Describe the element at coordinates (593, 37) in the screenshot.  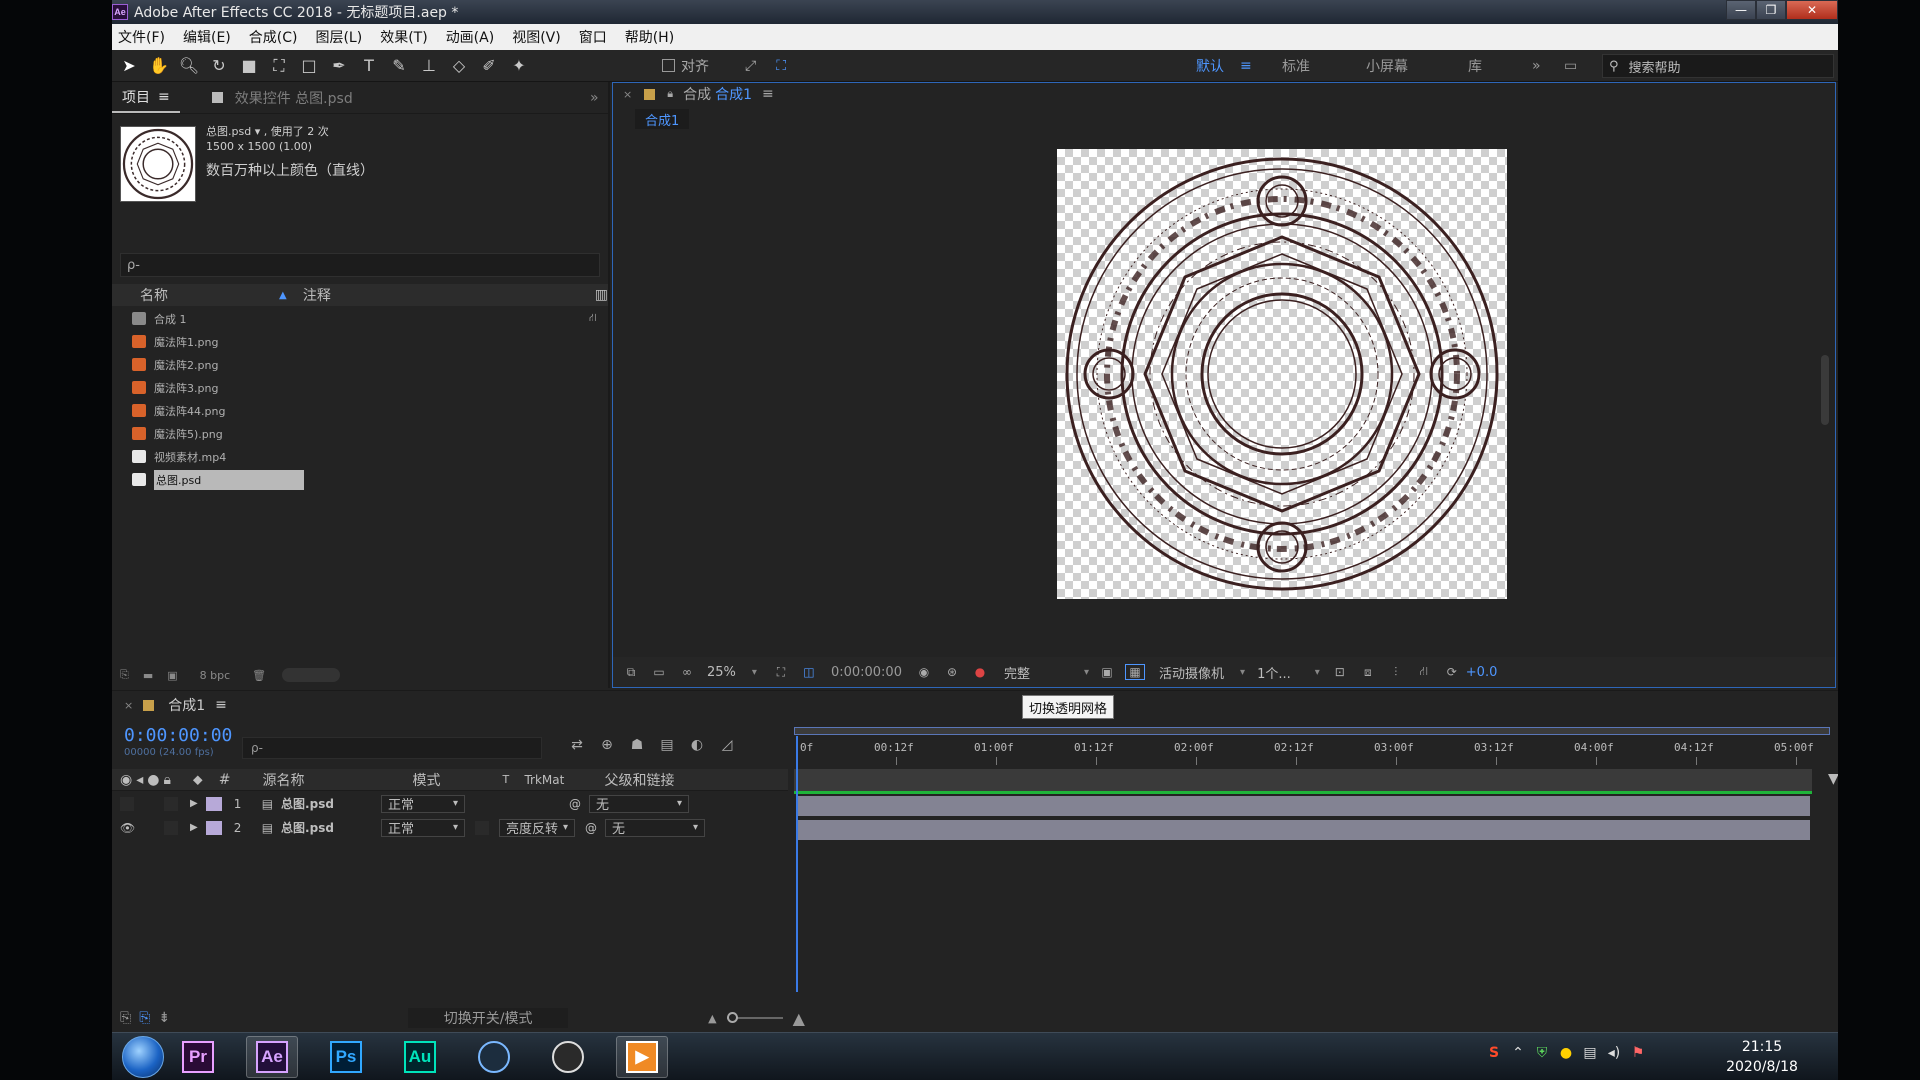
I see `menu-window: 窗口` at that location.